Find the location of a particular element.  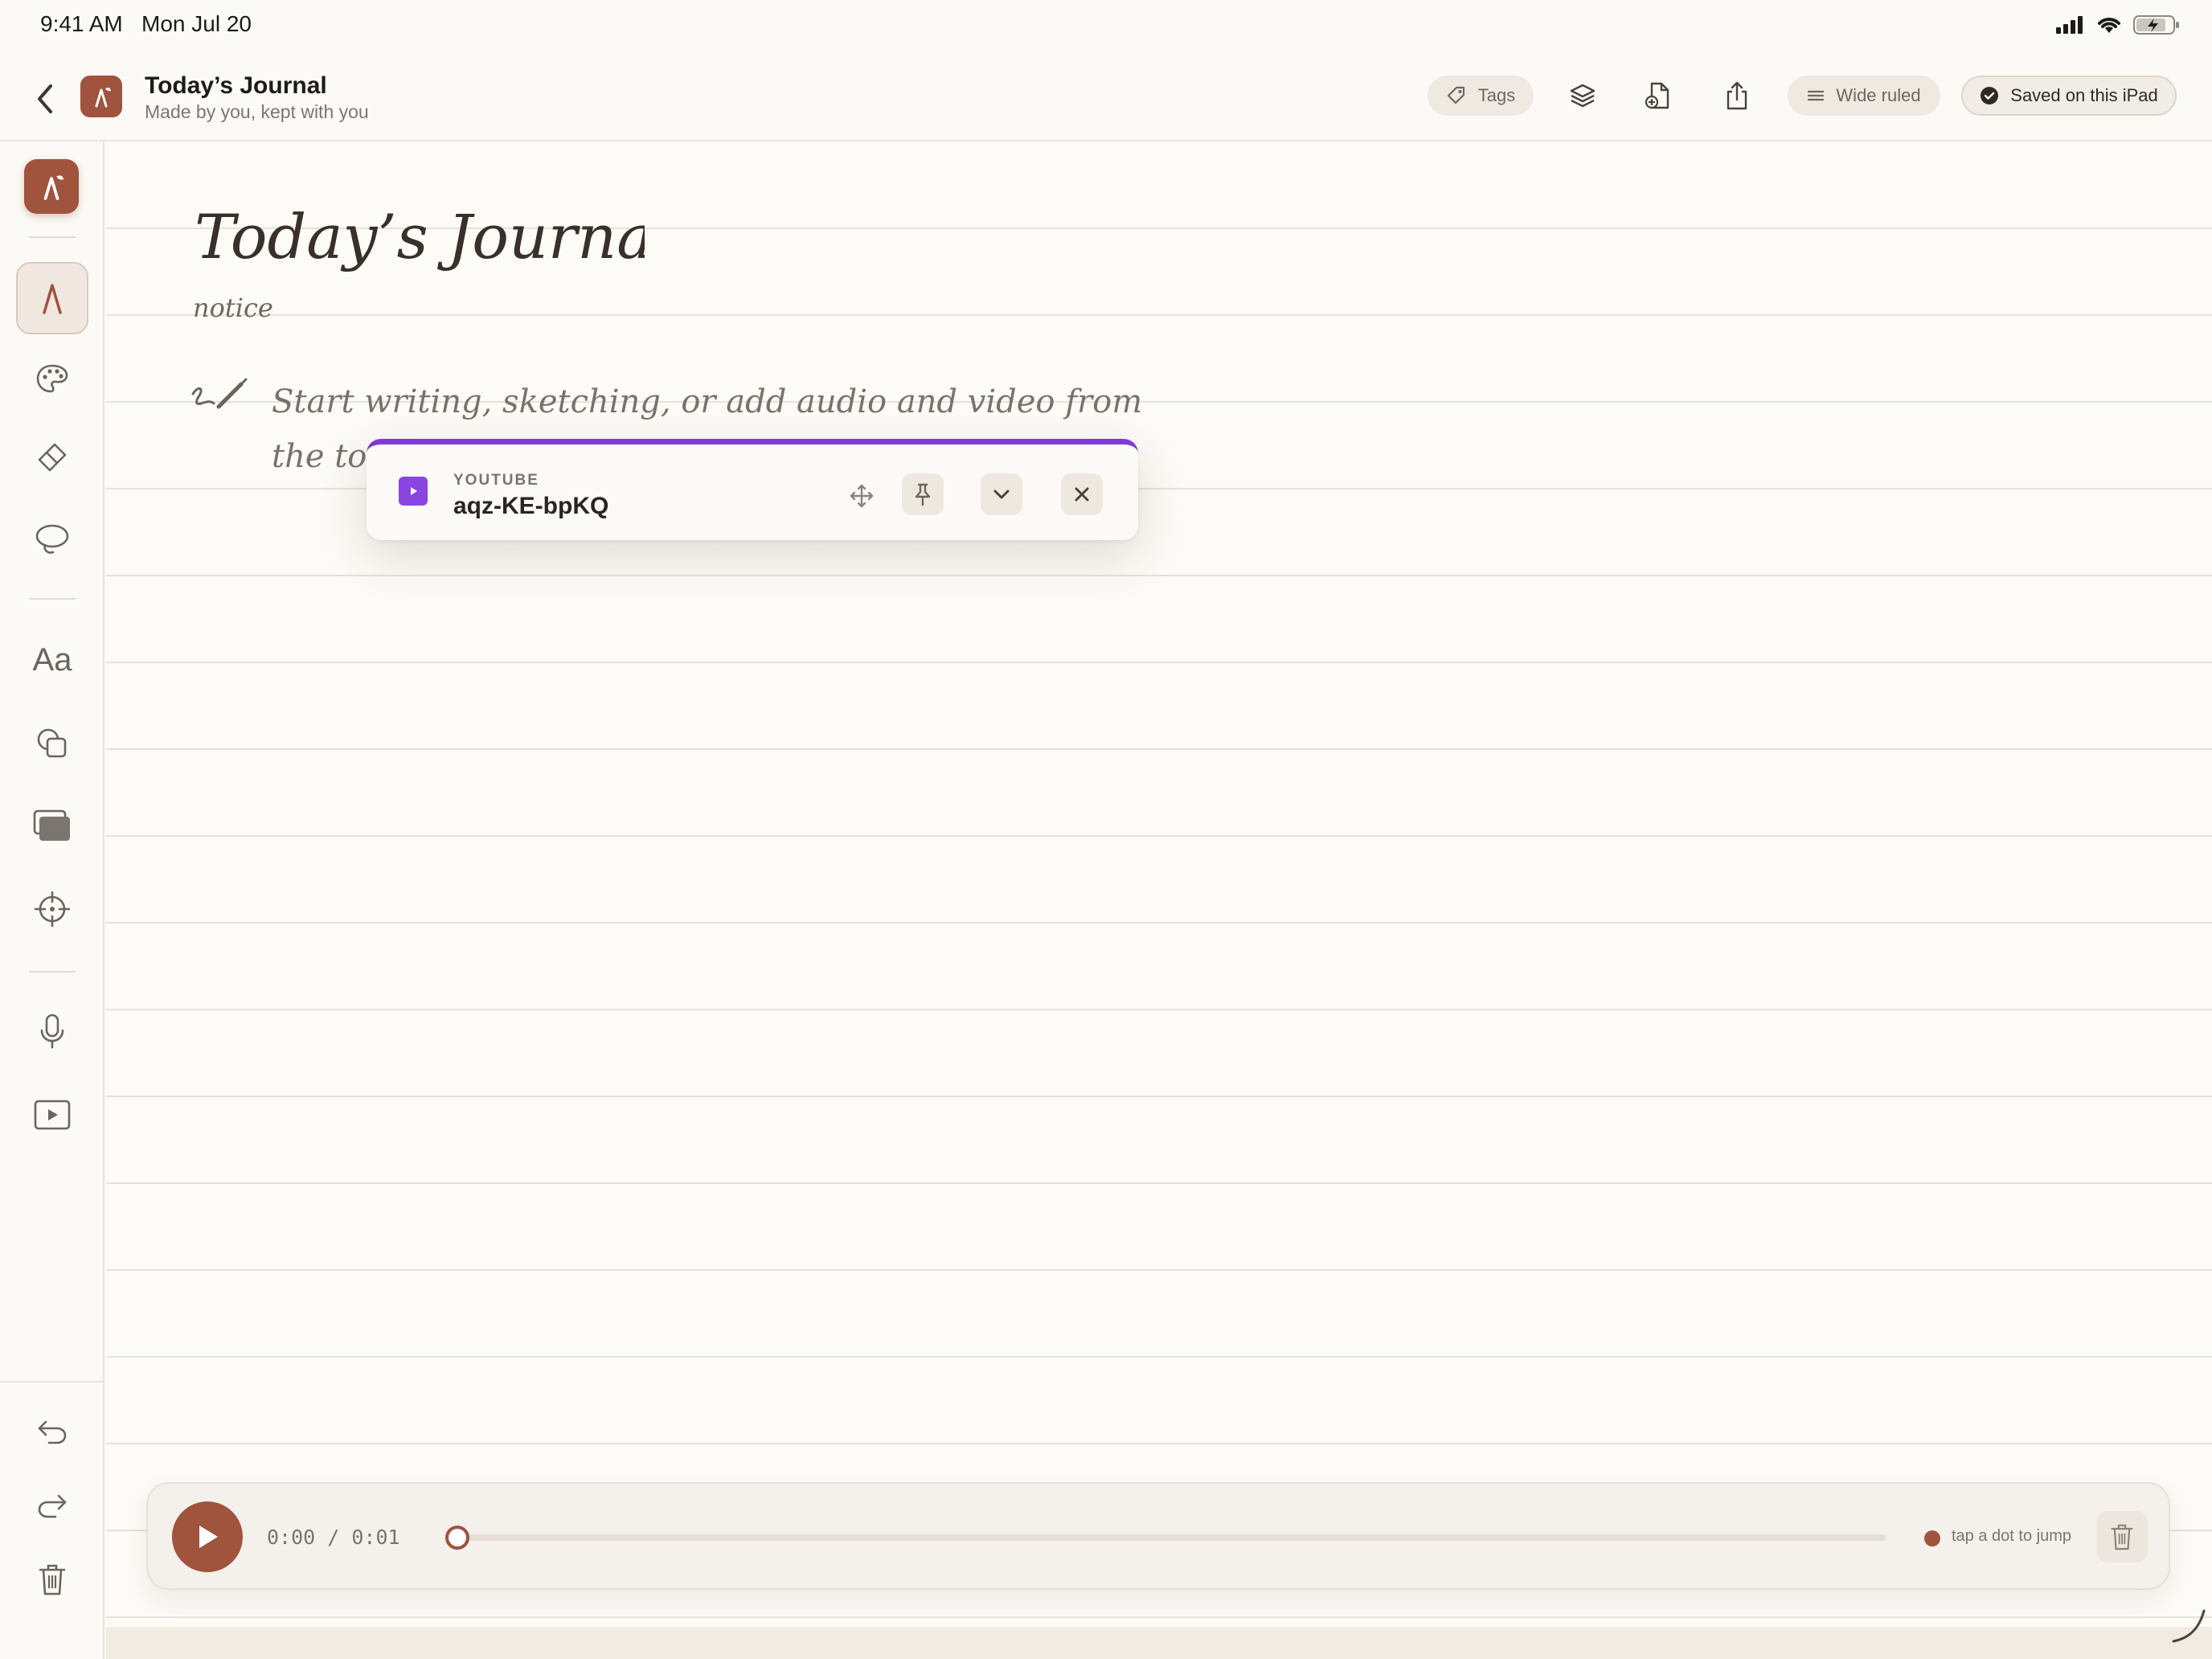

move-handle is located at coordinates (862, 496).